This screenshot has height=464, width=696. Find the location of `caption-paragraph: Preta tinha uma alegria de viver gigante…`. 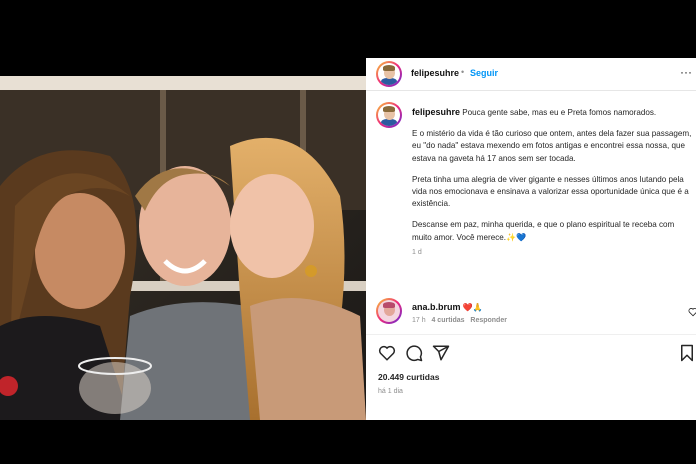

caption-paragraph: Preta tinha uma alegria de viver gigante… is located at coordinates (550, 191).